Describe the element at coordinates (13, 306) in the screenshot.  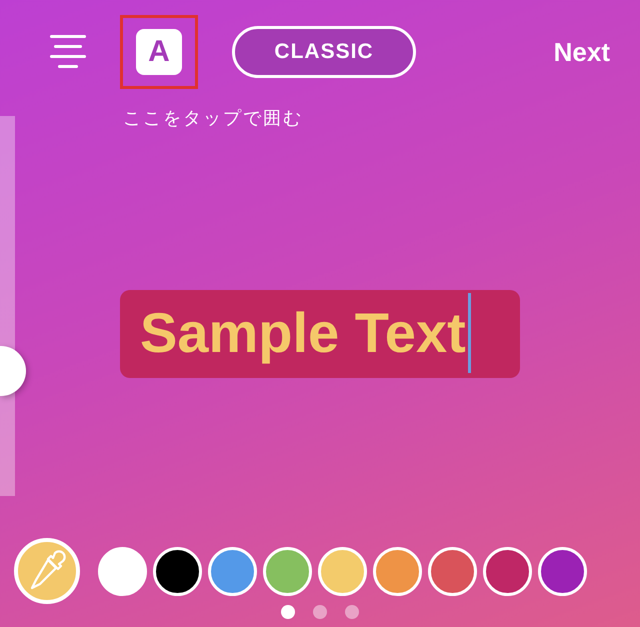
I see `size-slider` at that location.